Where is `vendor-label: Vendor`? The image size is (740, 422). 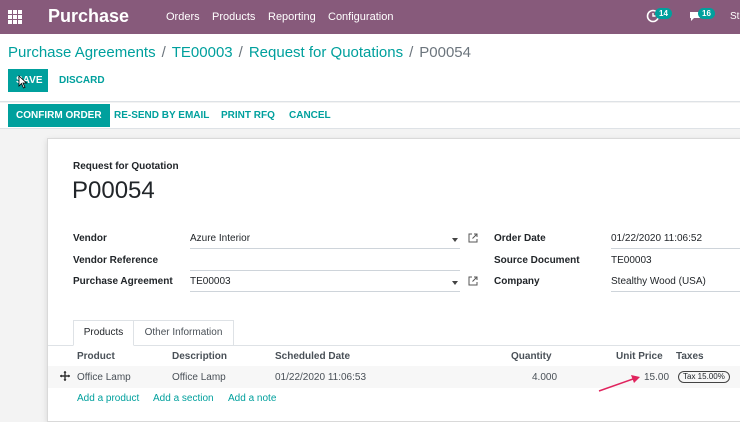
vendor-label: Vendor is located at coordinates (90, 238).